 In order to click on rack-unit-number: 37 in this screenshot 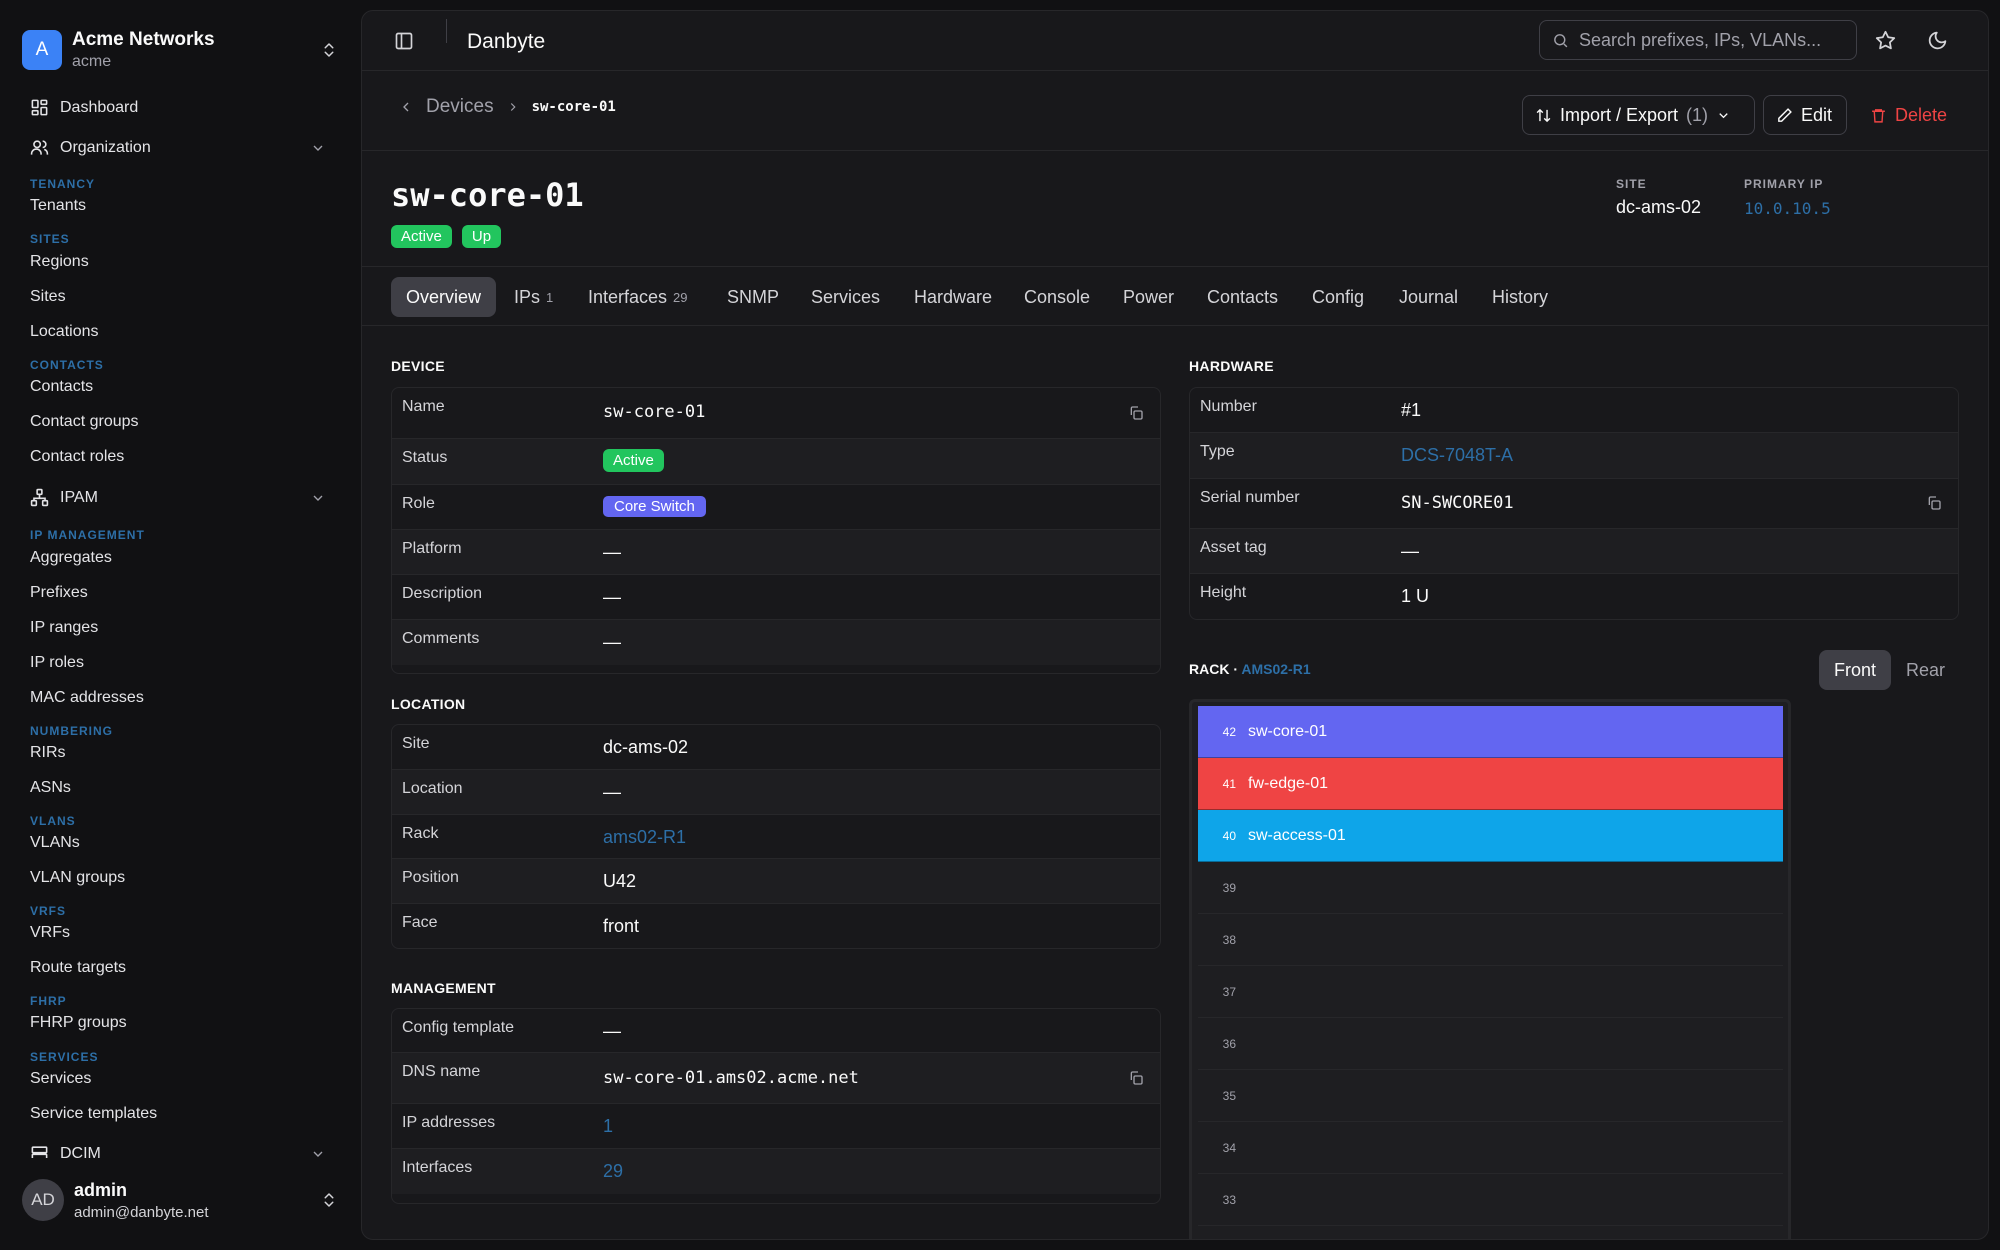, I will do `click(1229, 991)`.